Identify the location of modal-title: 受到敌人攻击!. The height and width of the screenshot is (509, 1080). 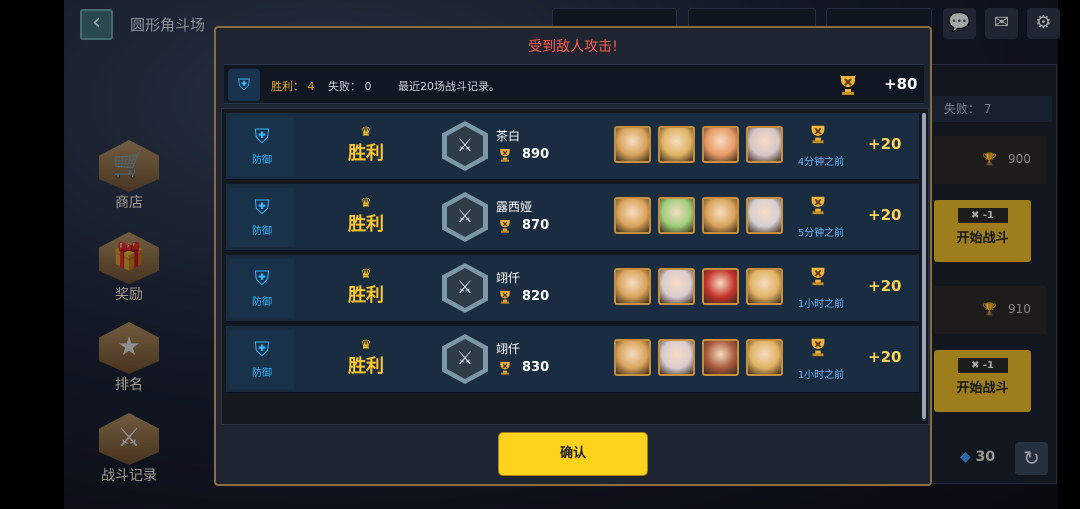
(573, 47).